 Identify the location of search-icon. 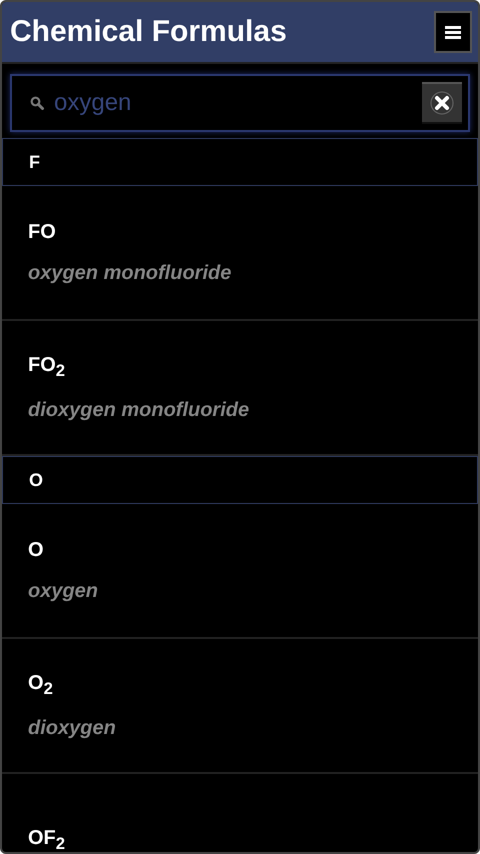
(37, 103).